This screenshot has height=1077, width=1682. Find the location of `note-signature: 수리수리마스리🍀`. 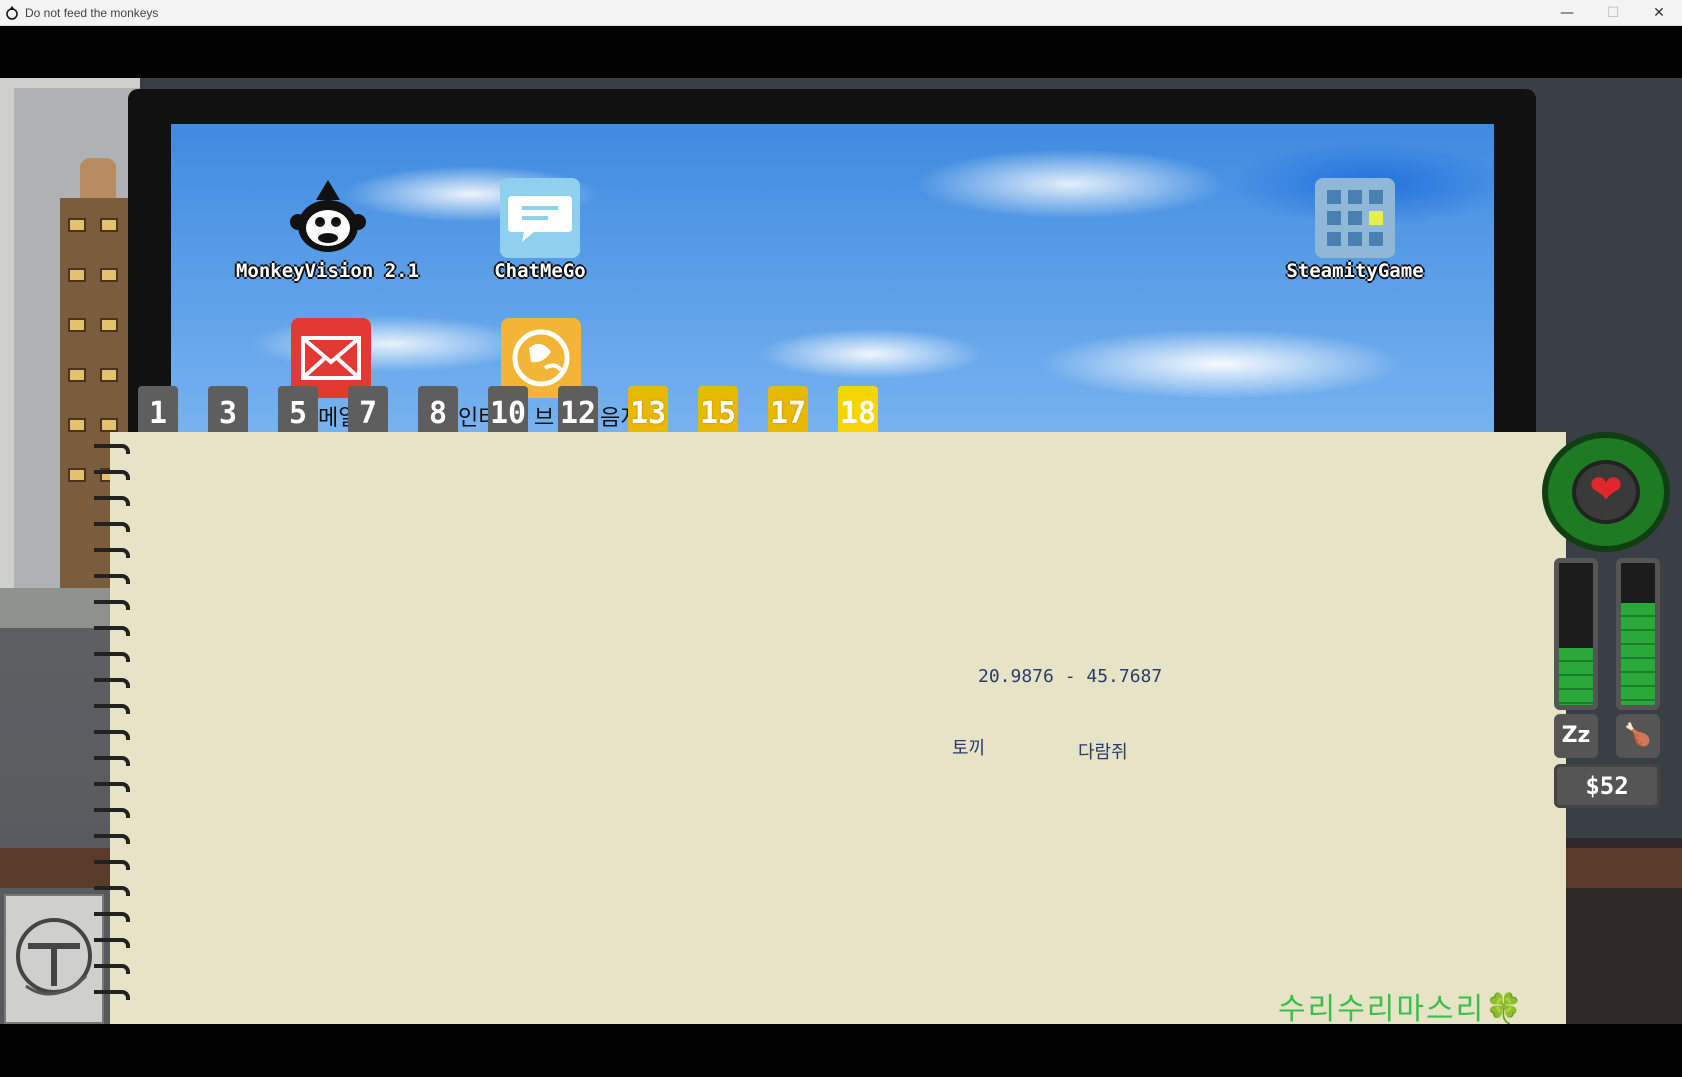

note-signature: 수리수리마스리🍀 is located at coordinates (1401, 1009).